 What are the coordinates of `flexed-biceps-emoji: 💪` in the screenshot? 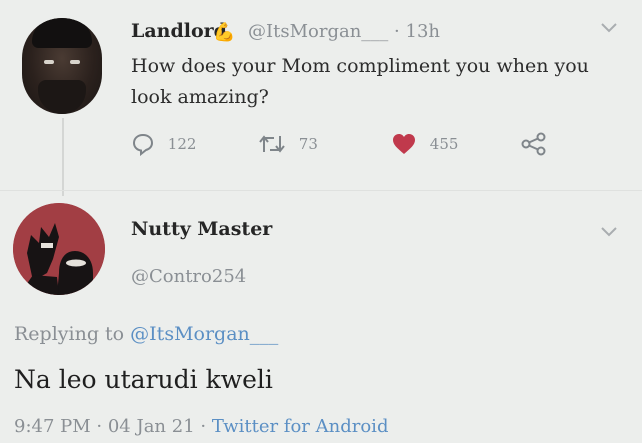 It's located at (224, 32).